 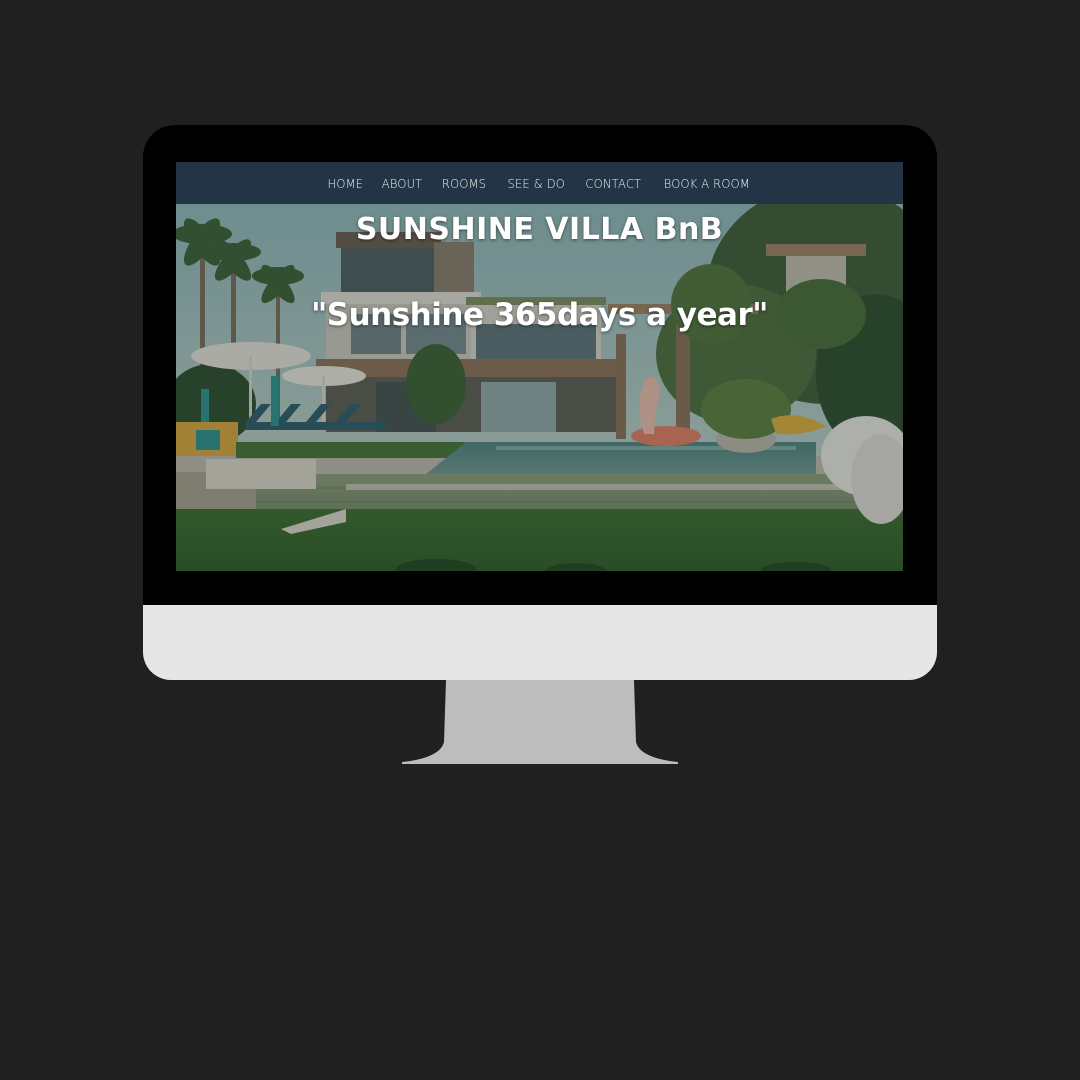 I want to click on nav-about-link: ABOUT, so click(x=402, y=183).